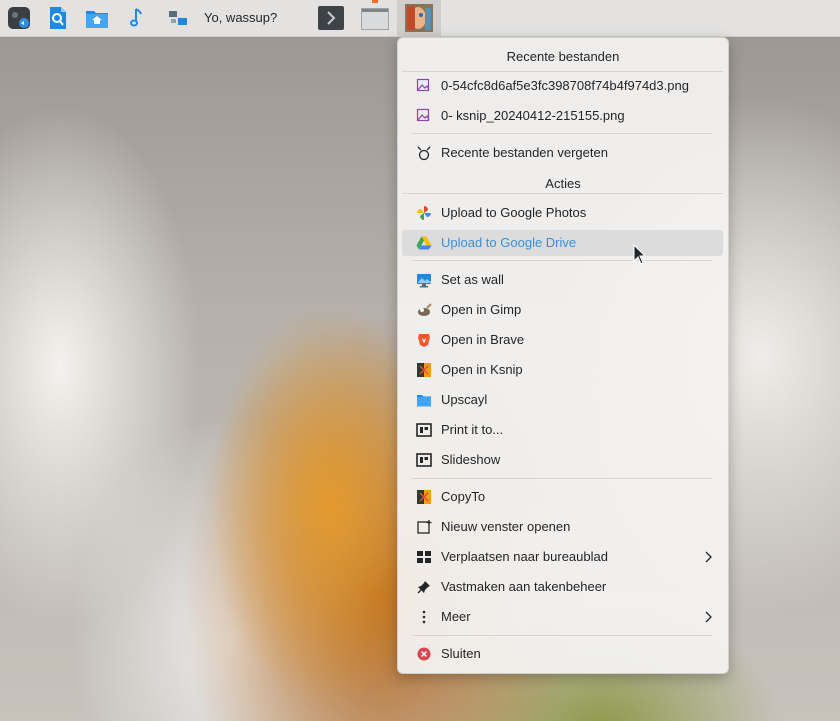  I want to click on window-item-label: CopyTo, so click(463, 496).